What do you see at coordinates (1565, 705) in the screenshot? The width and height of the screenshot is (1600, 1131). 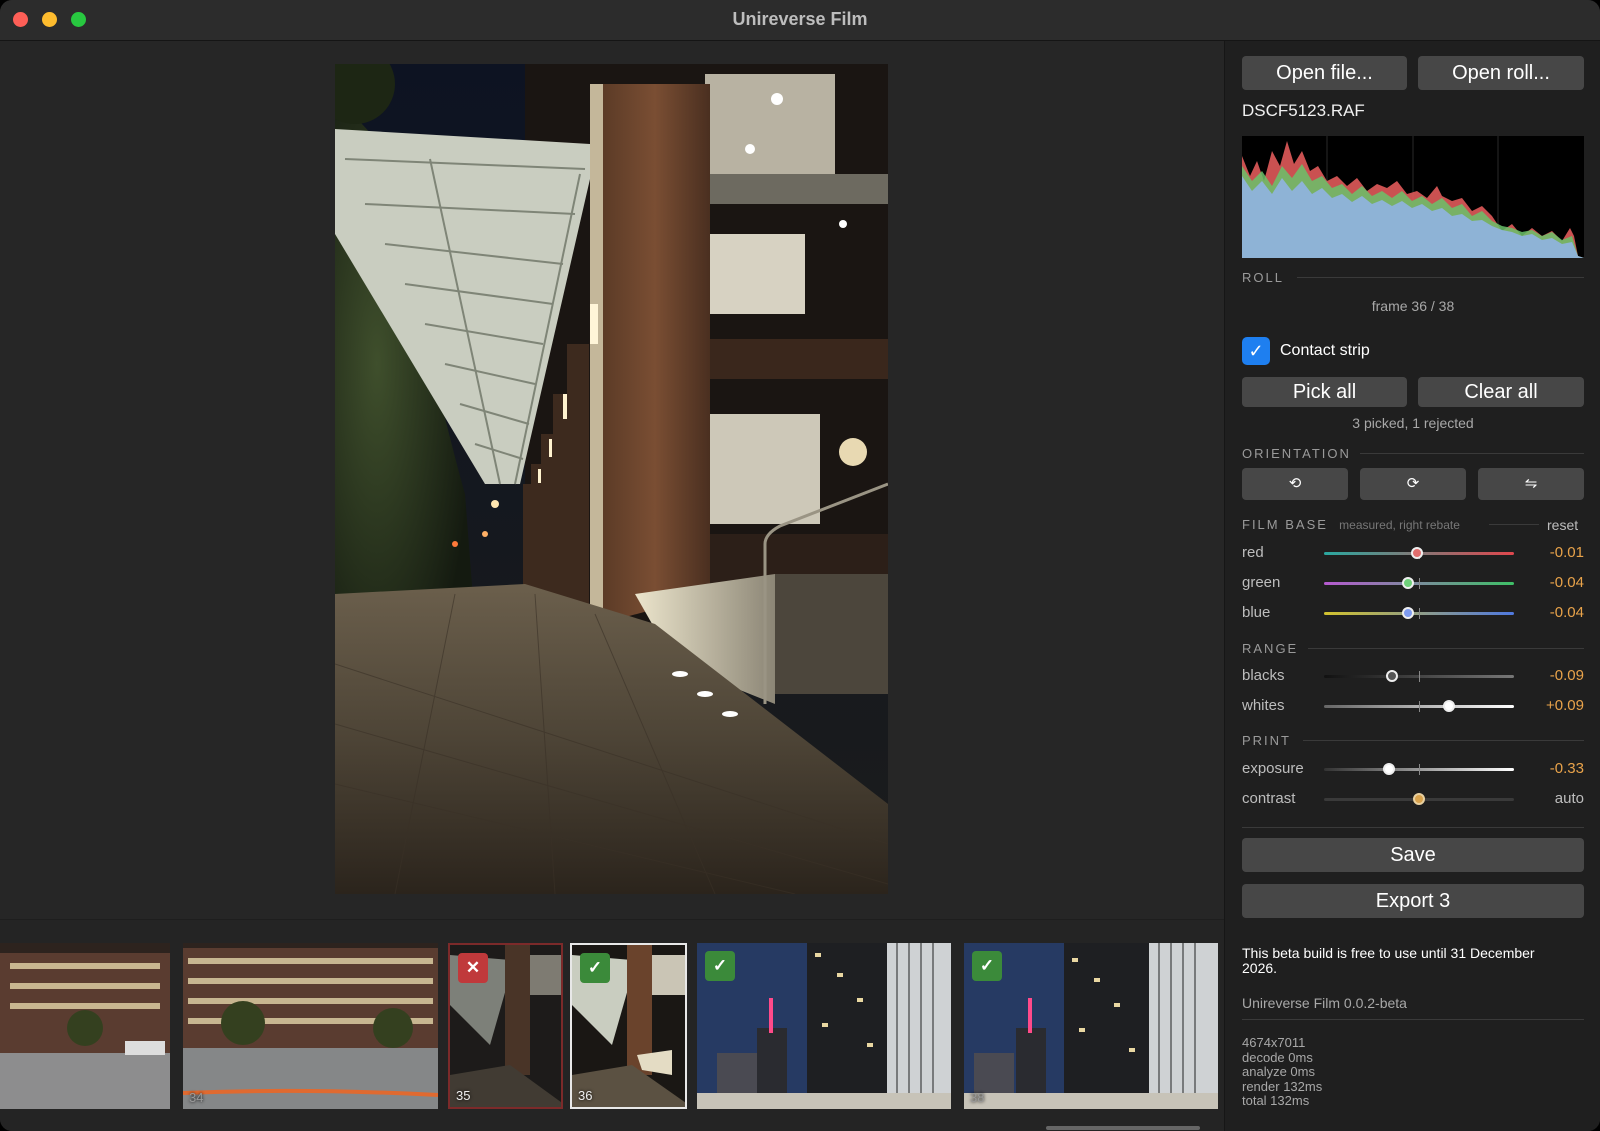 I see `whites-value: +0.09` at bounding box center [1565, 705].